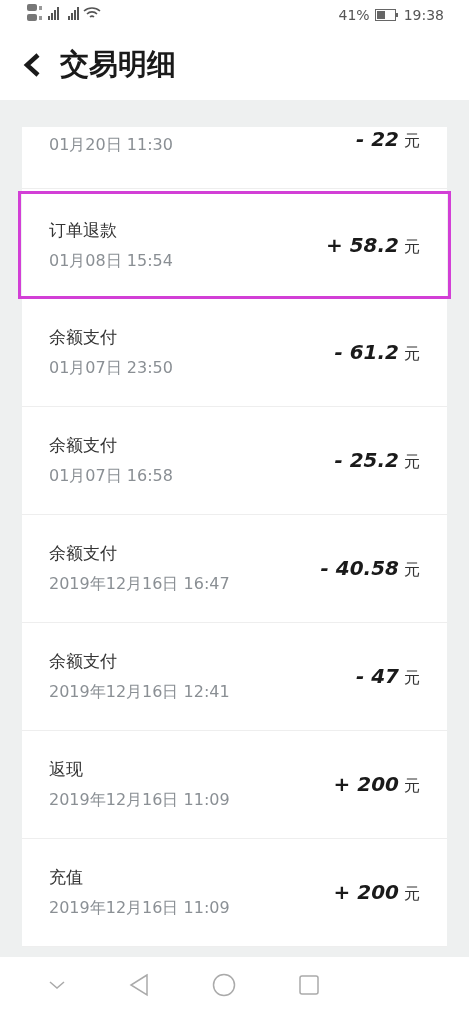 This screenshot has height=1021, width=469. What do you see at coordinates (83, 230) in the screenshot?
I see `transaction-title: 订单退款` at bounding box center [83, 230].